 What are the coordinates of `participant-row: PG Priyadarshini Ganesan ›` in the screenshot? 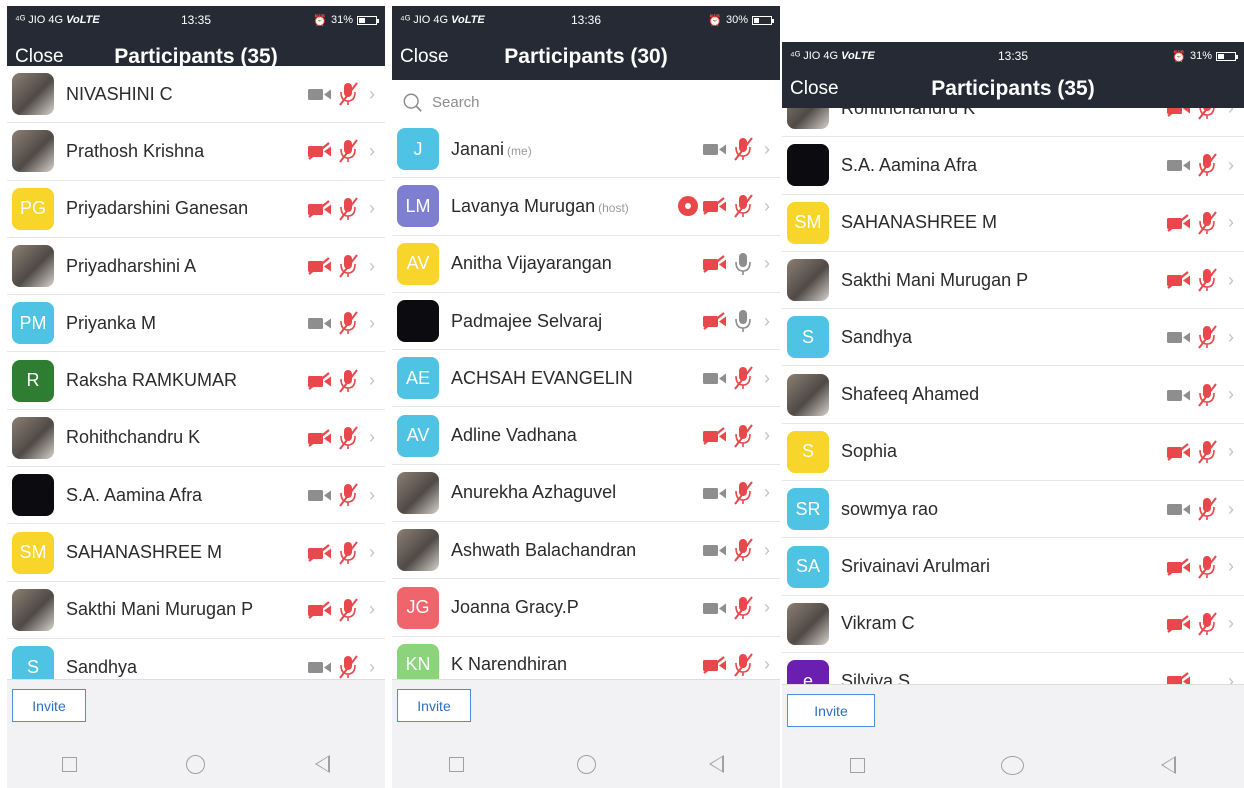 It's located at (196, 209).